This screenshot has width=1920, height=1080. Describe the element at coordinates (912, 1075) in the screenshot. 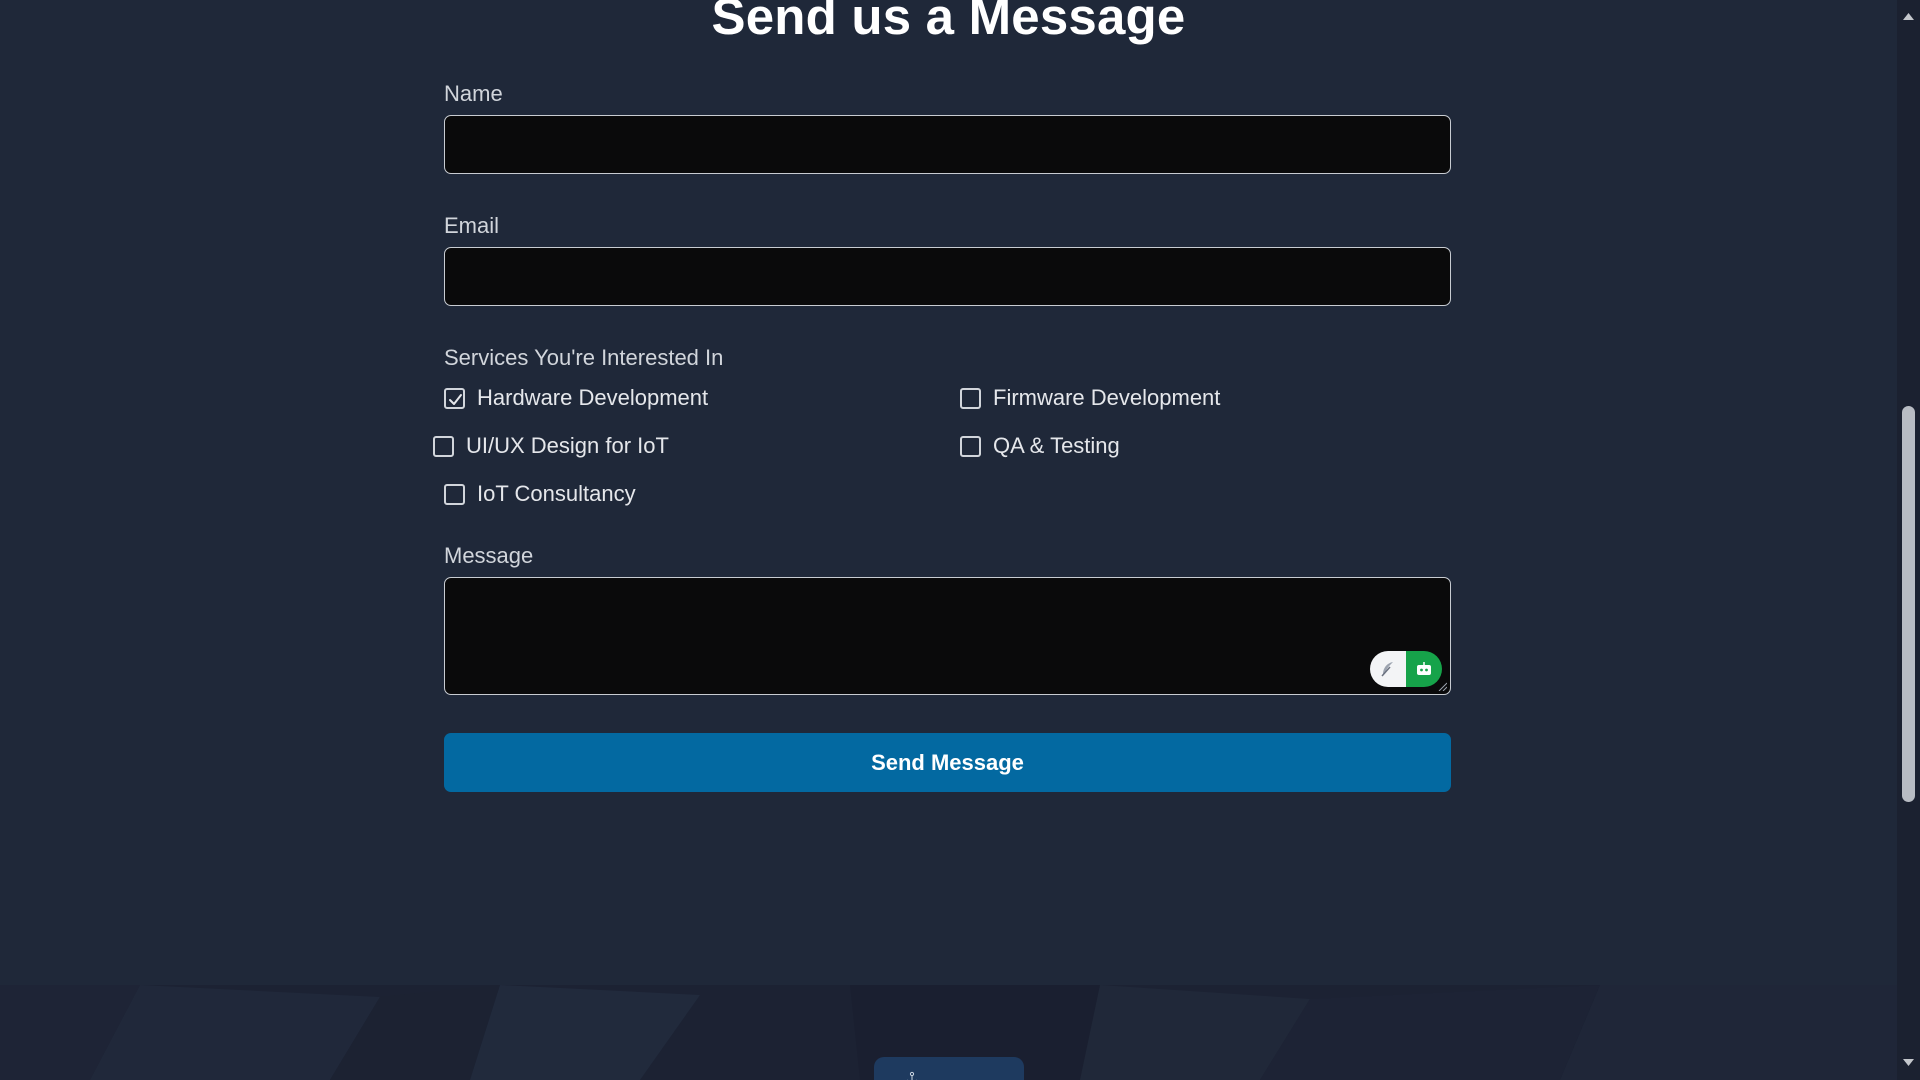

I see `anchor-icon` at that location.